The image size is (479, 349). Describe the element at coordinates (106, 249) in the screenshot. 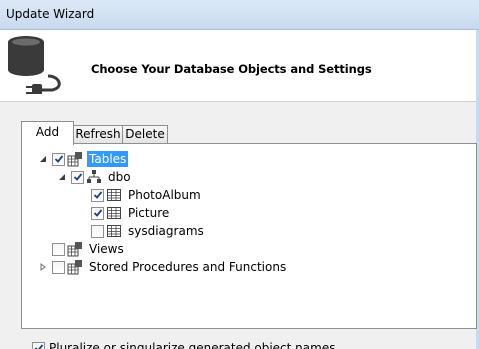

I see `views-label: Views` at that location.